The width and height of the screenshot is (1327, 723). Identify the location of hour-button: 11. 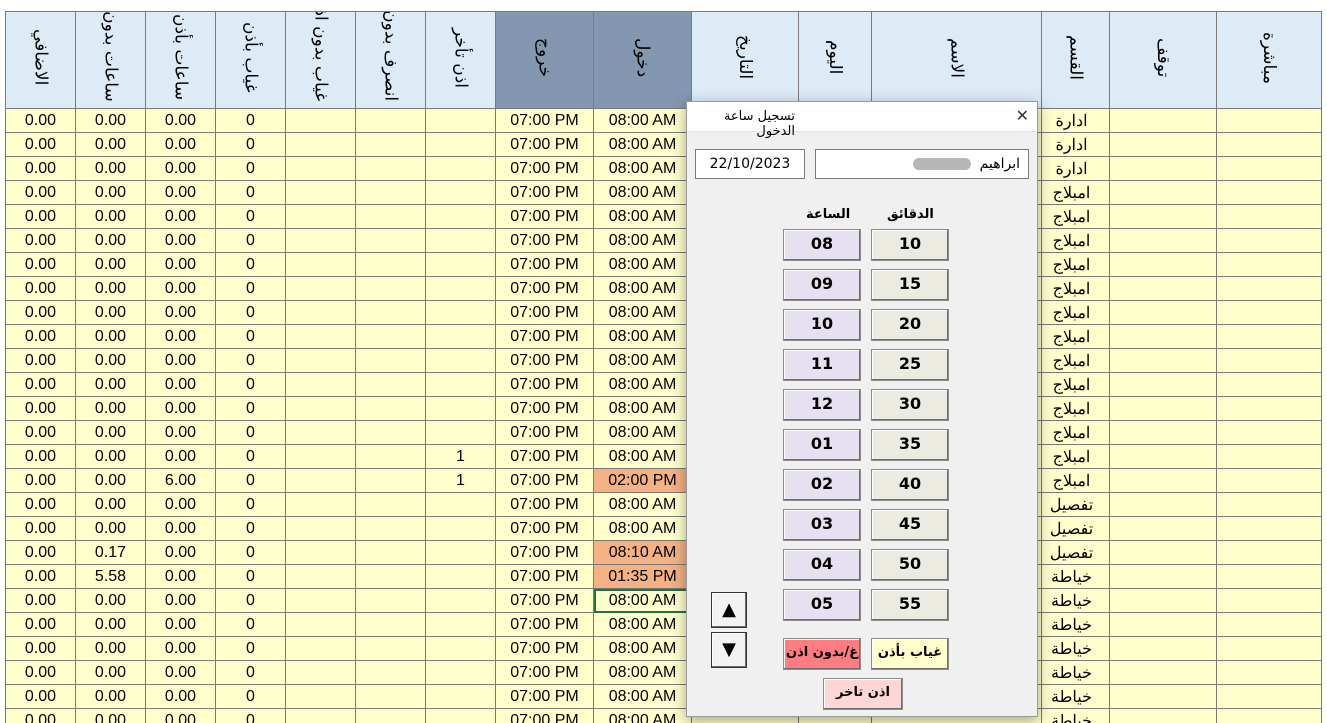
(822, 365).